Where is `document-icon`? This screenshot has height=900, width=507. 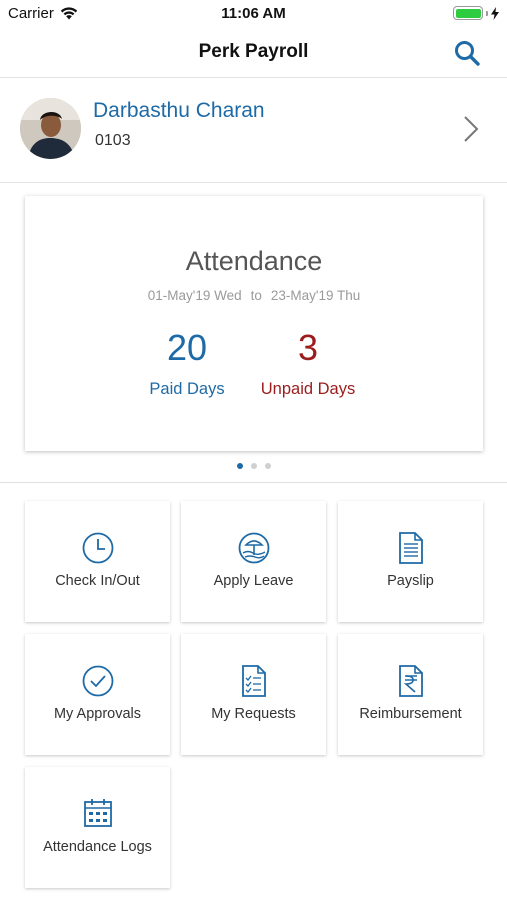 document-icon is located at coordinates (410, 548).